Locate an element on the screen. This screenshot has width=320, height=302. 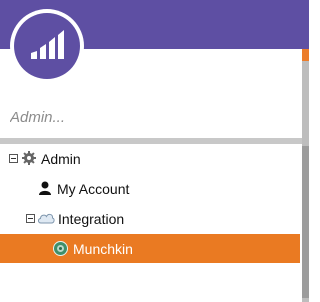
person-icon is located at coordinates (45, 188).